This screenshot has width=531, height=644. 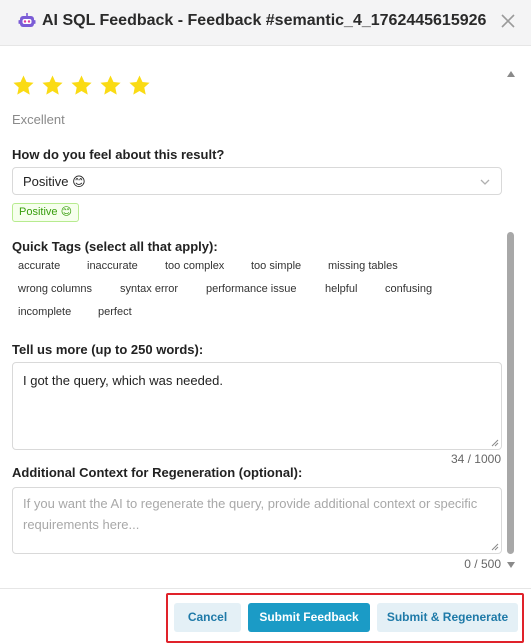 I want to click on star-rating, so click(x=81, y=85).